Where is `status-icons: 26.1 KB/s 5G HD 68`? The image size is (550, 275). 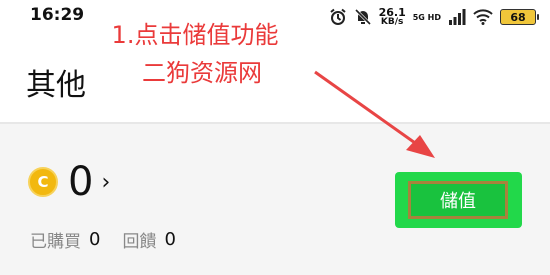 status-icons: 26.1 KB/s 5G HD 68 is located at coordinates (434, 17).